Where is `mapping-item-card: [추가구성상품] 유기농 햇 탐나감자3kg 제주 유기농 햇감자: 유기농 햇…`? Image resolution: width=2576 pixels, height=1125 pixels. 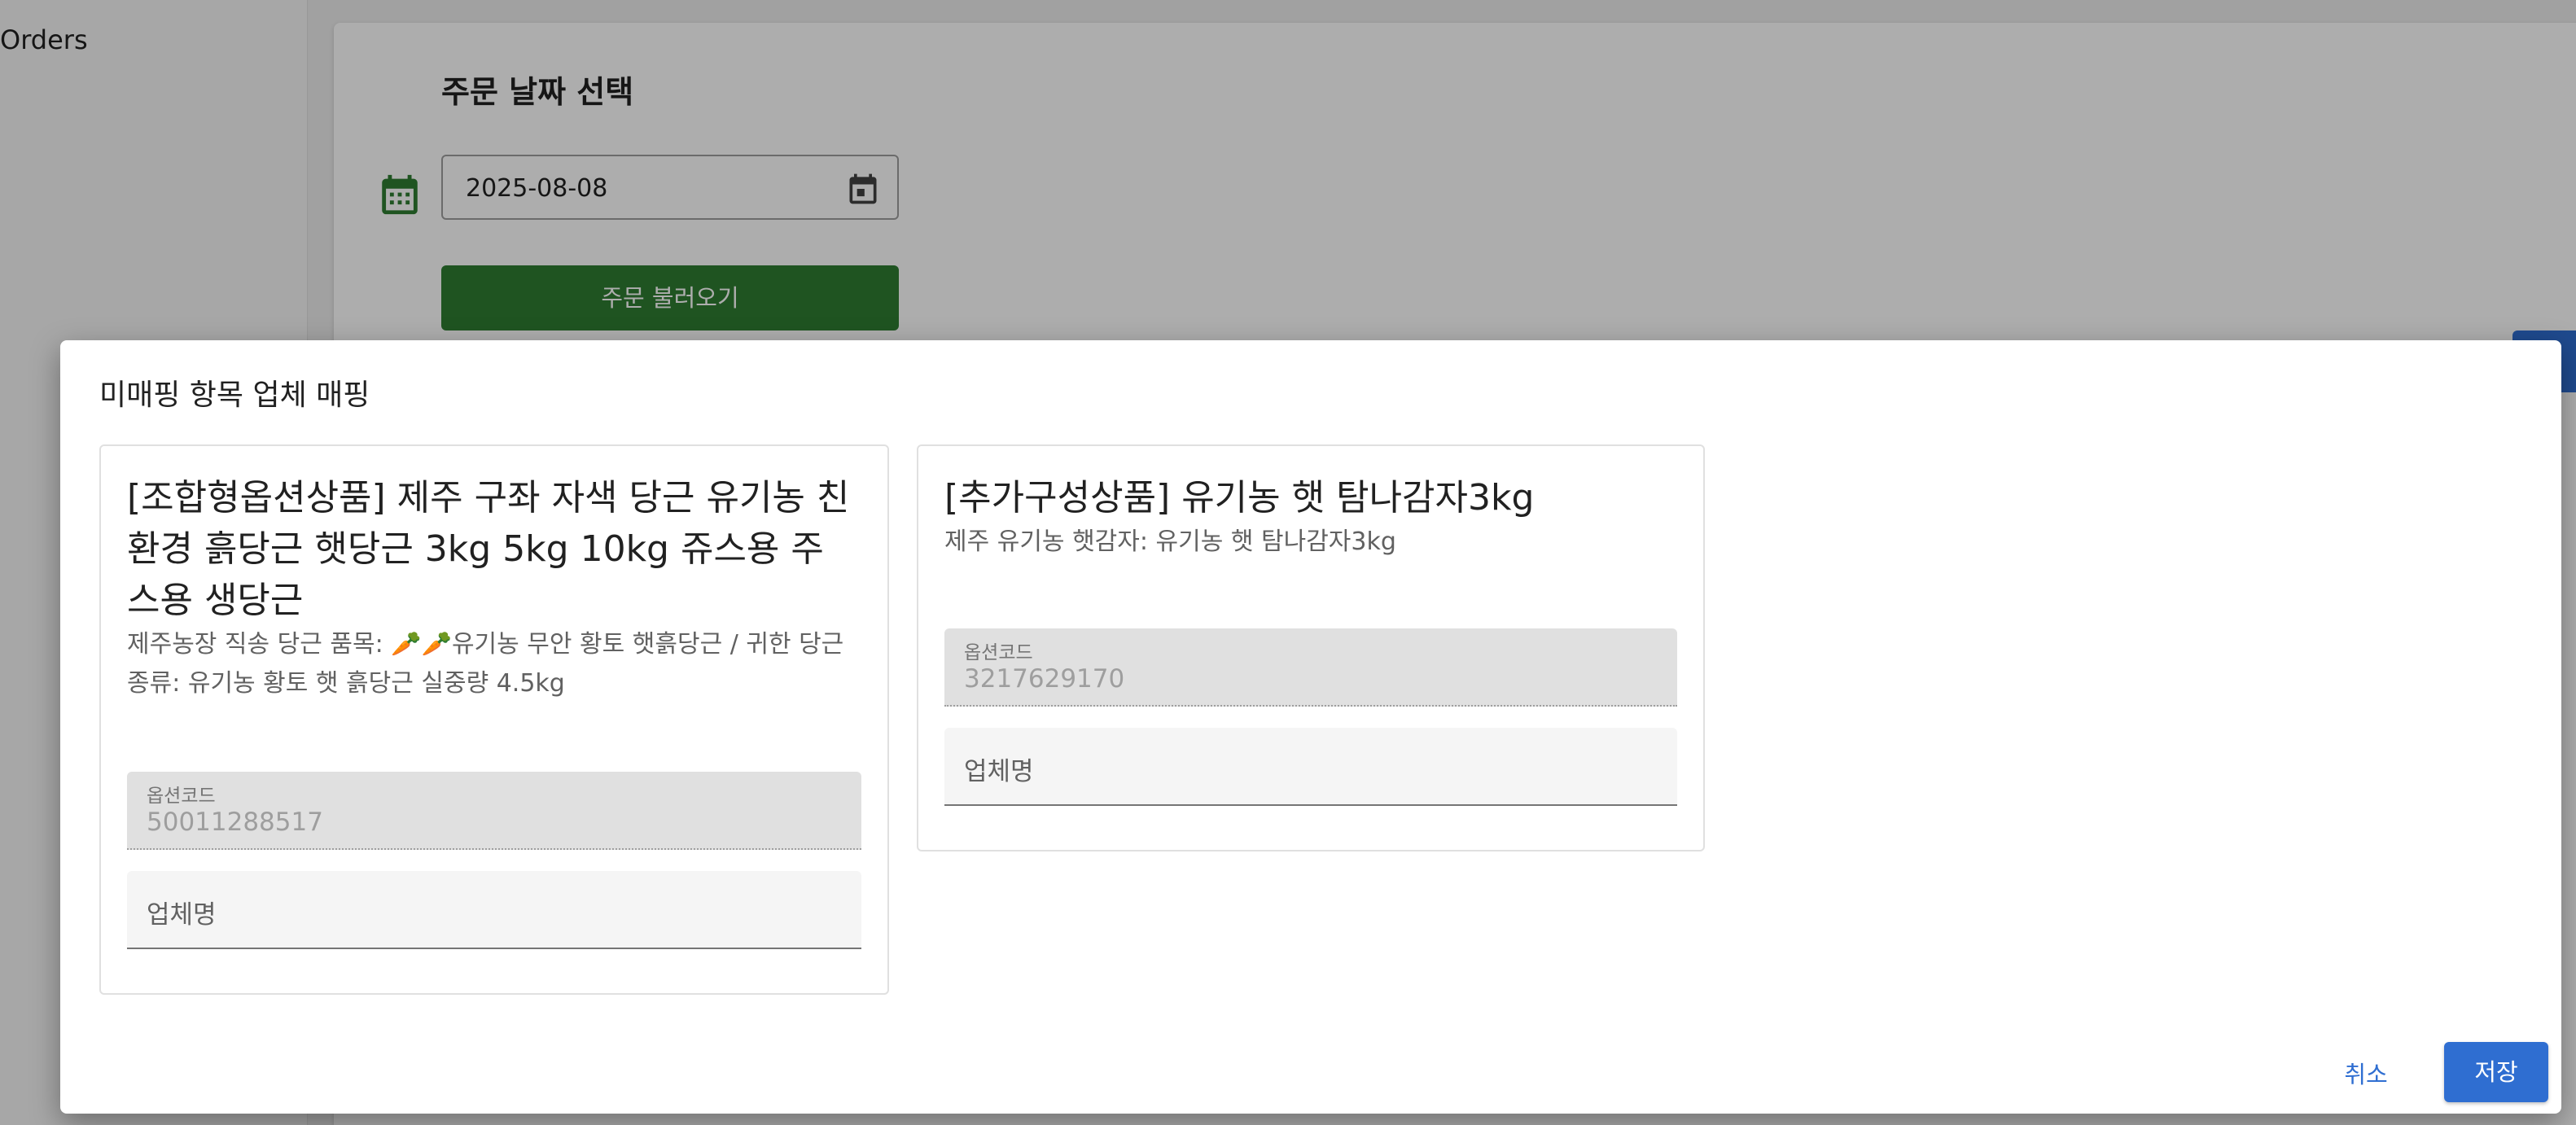
mapping-item-card: [추가구성상품] 유기농 햇 탐나감자3kg 제주 유기농 햇감자: 유기농 햇… is located at coordinates (1311, 647).